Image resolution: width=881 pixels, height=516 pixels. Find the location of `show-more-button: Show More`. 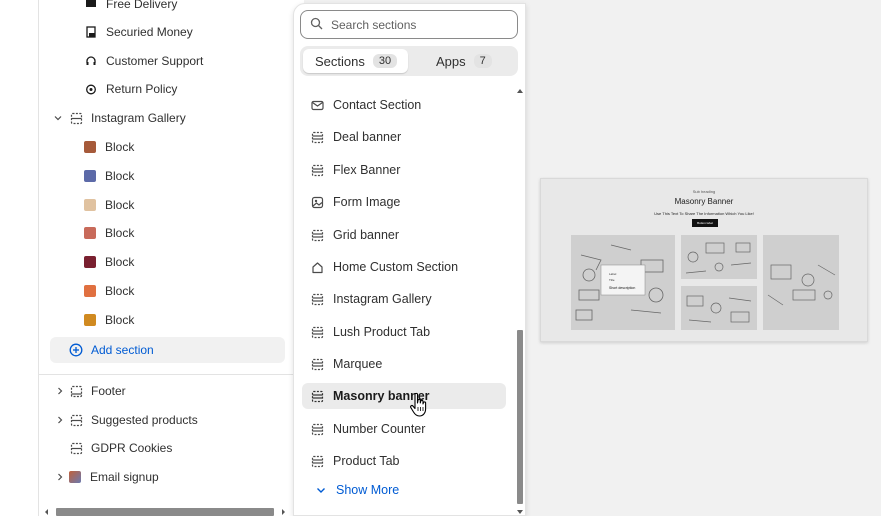

show-more-button: Show More is located at coordinates (356, 490).